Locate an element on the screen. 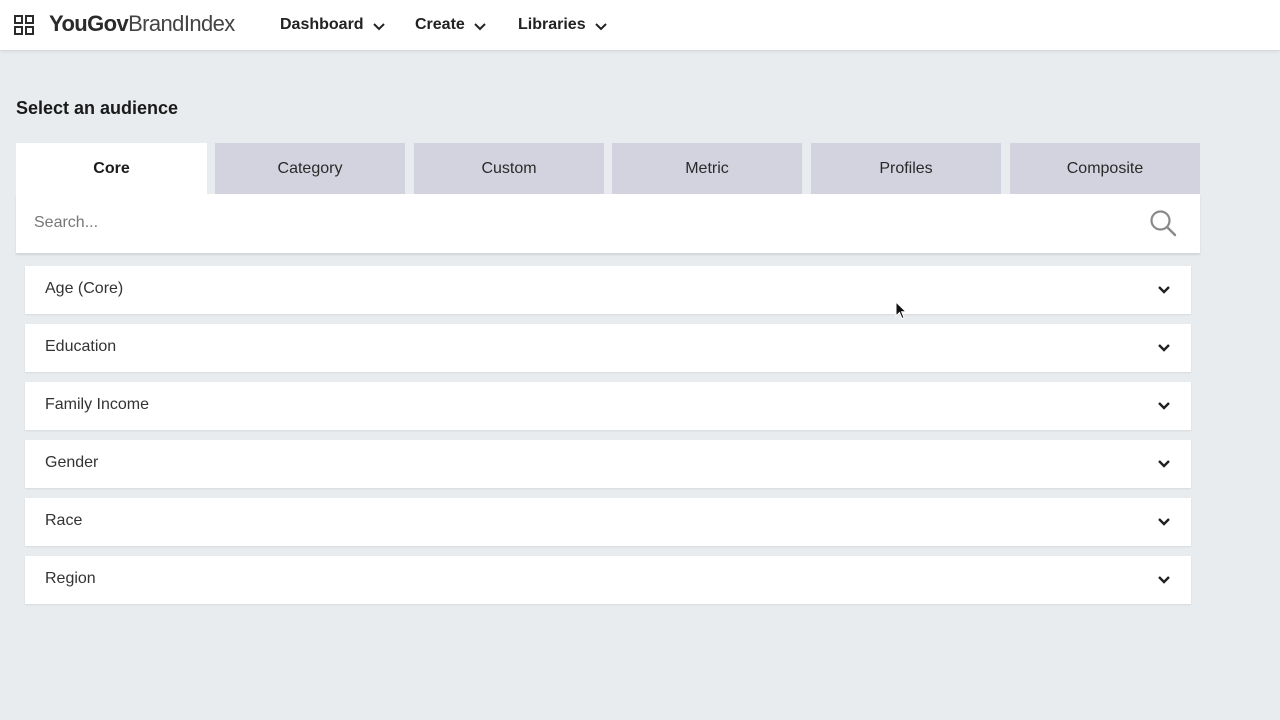  tab-metric-label: Metric is located at coordinates (707, 168).